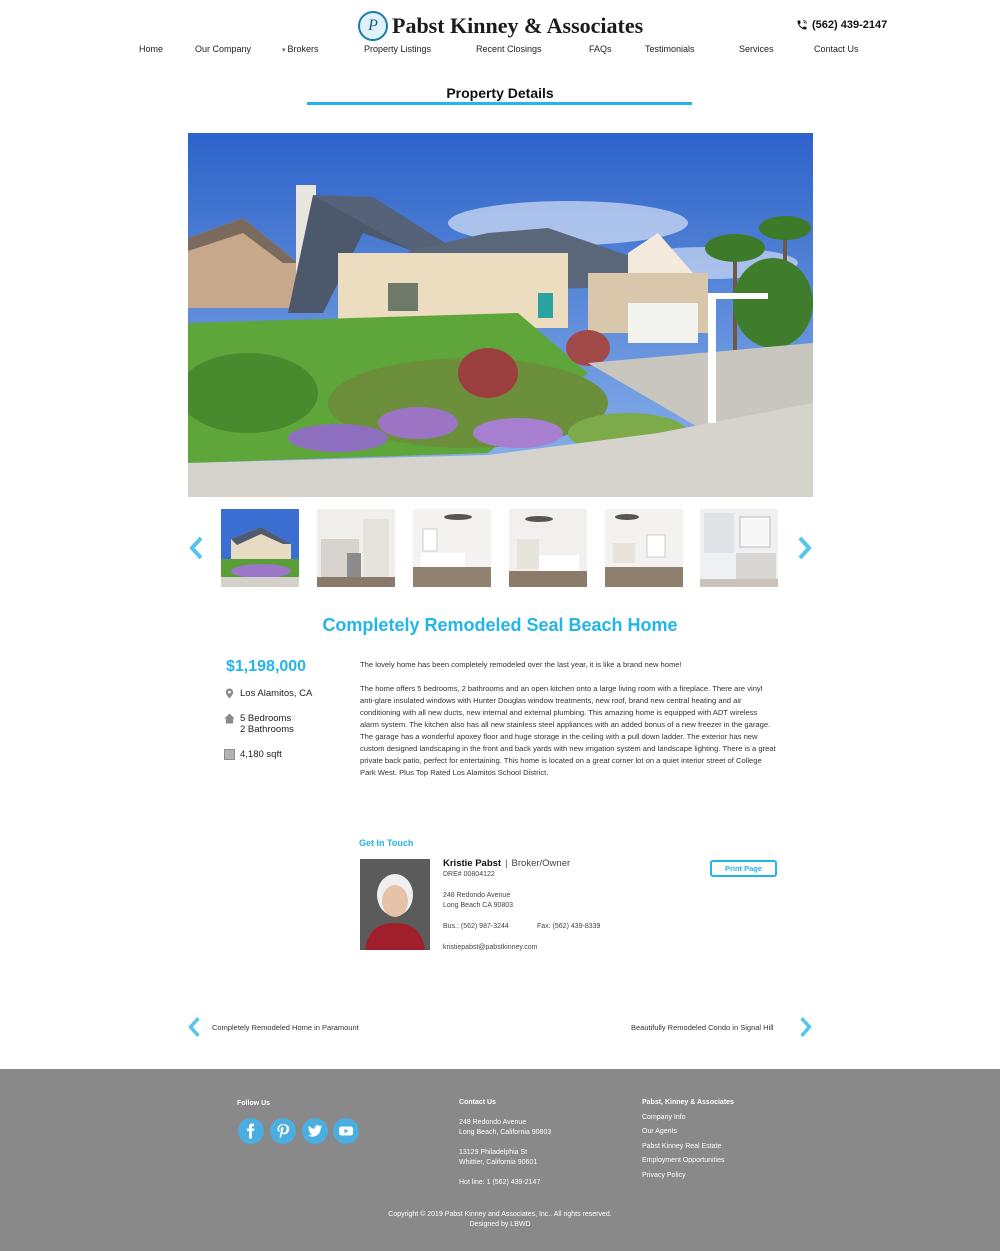 The width and height of the screenshot is (1000, 1251). I want to click on bathrooms-text: 2 Bathrooms, so click(267, 729).